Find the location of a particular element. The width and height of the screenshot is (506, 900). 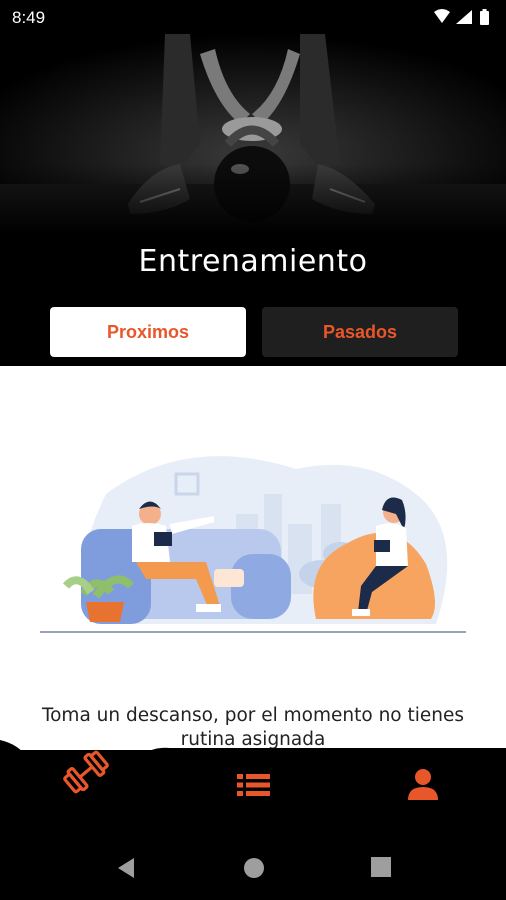

bottom-nav is located at coordinates (253, 795).